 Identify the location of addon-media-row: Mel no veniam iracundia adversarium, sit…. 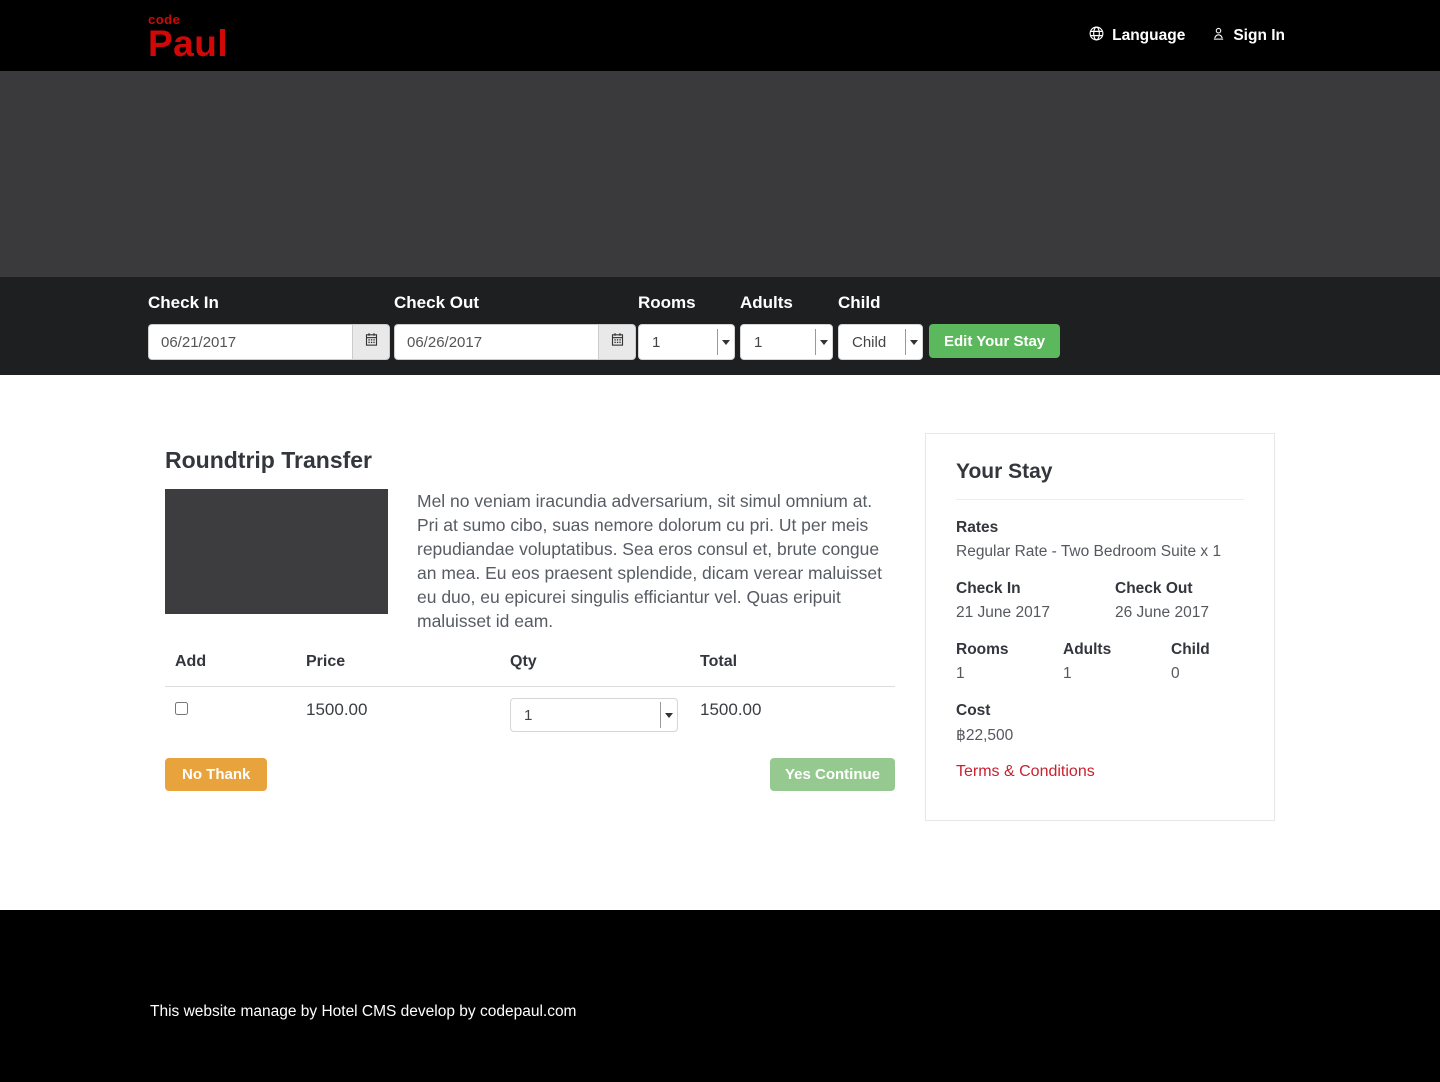
(530, 561).